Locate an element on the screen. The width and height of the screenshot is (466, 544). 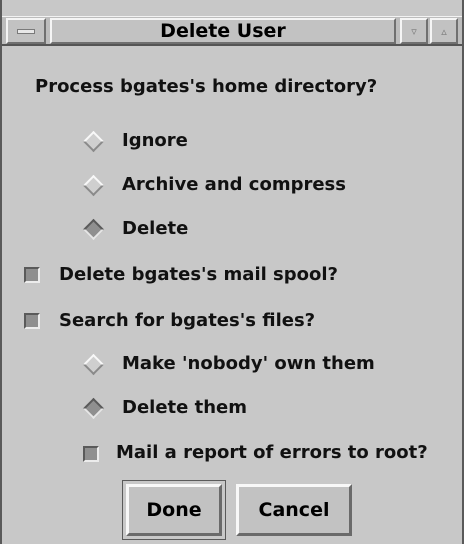
maximize-button: ▵ is located at coordinates (444, 31).